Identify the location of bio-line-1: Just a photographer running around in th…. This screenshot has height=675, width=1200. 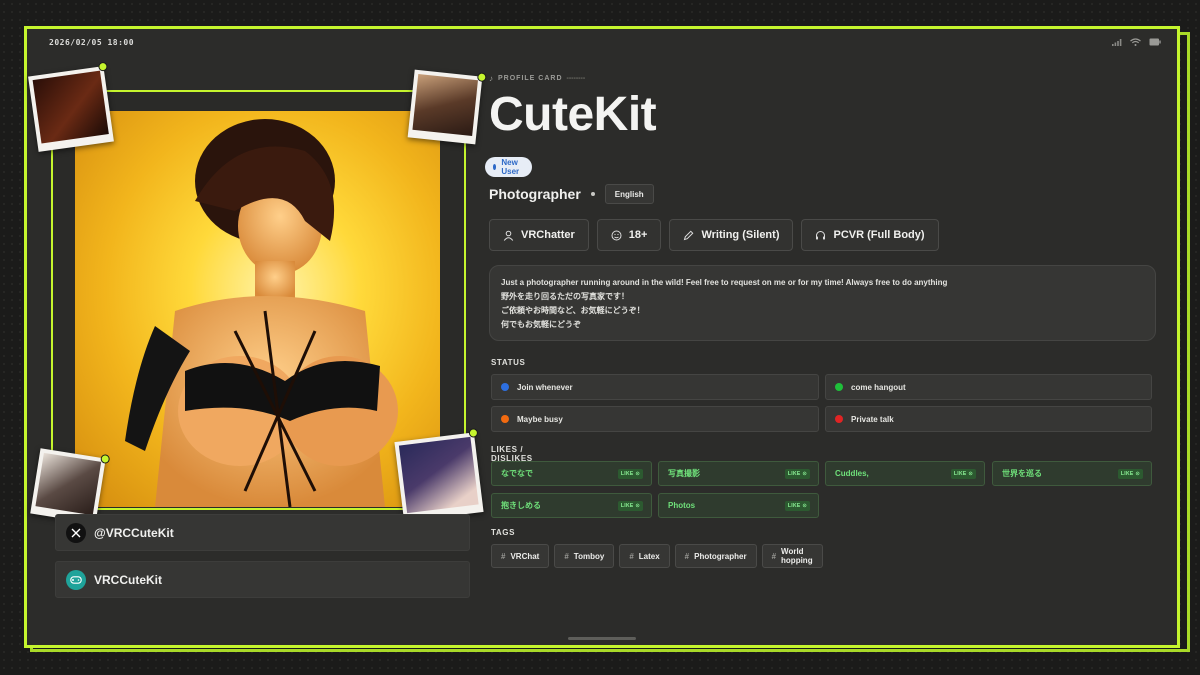
(724, 282).